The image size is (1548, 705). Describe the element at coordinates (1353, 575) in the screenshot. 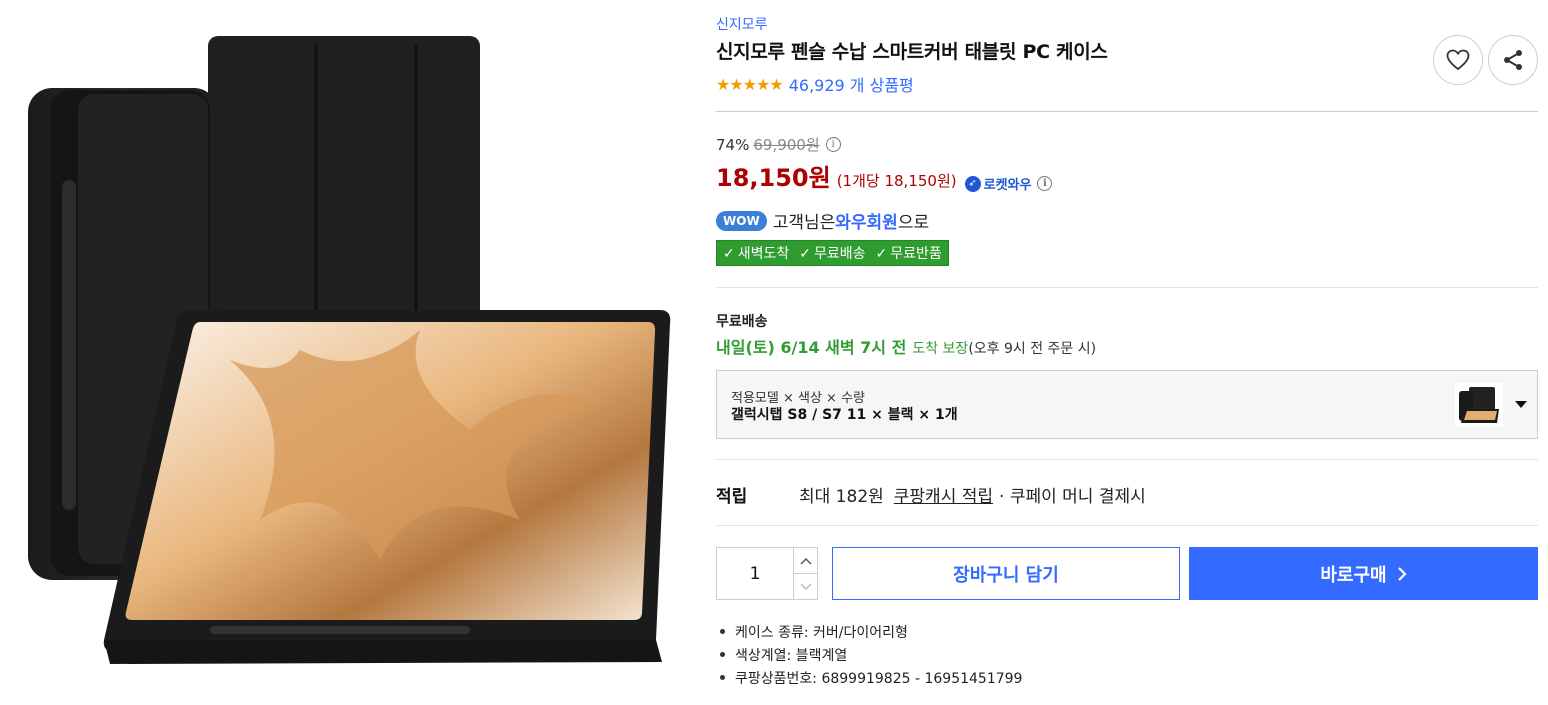

I see `buy-now-label: 바로구매` at that location.